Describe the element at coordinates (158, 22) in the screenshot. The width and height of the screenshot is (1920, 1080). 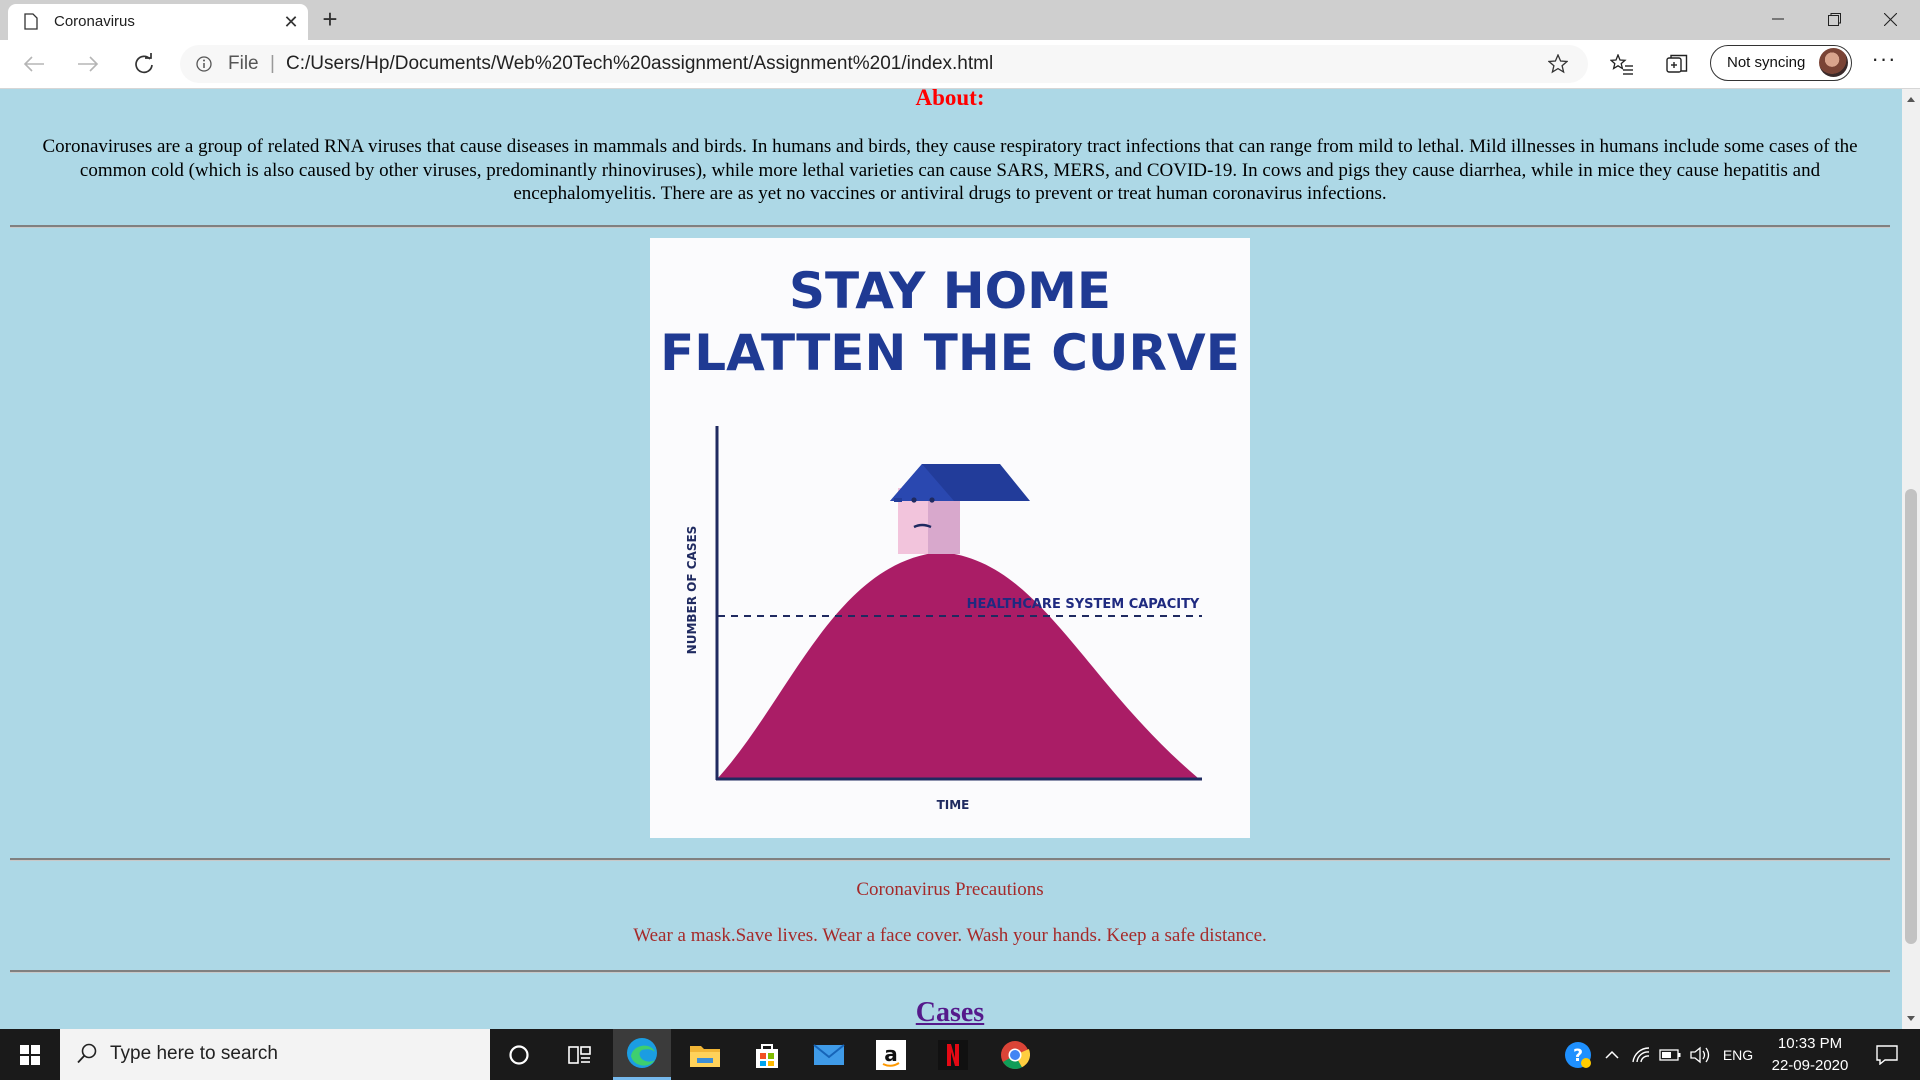
I see `tab-coronavirus: Coronavirus ✕` at that location.